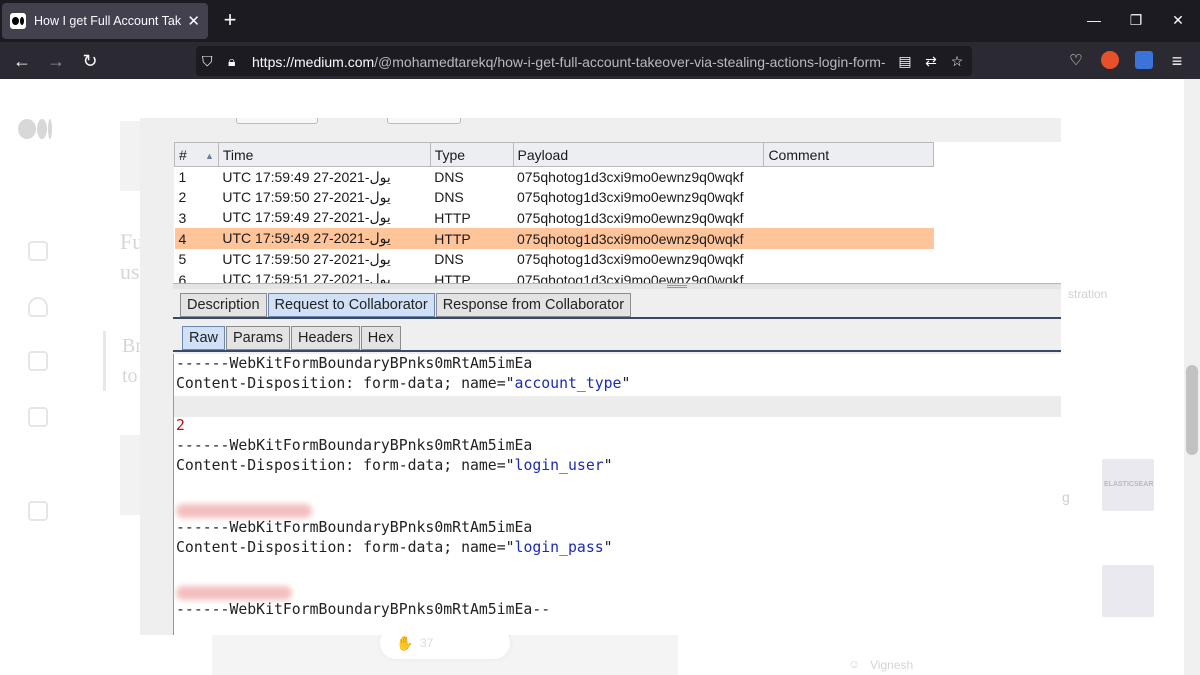 The width and height of the screenshot is (1200, 675). I want to click on new-tab-button: +, so click(230, 20).